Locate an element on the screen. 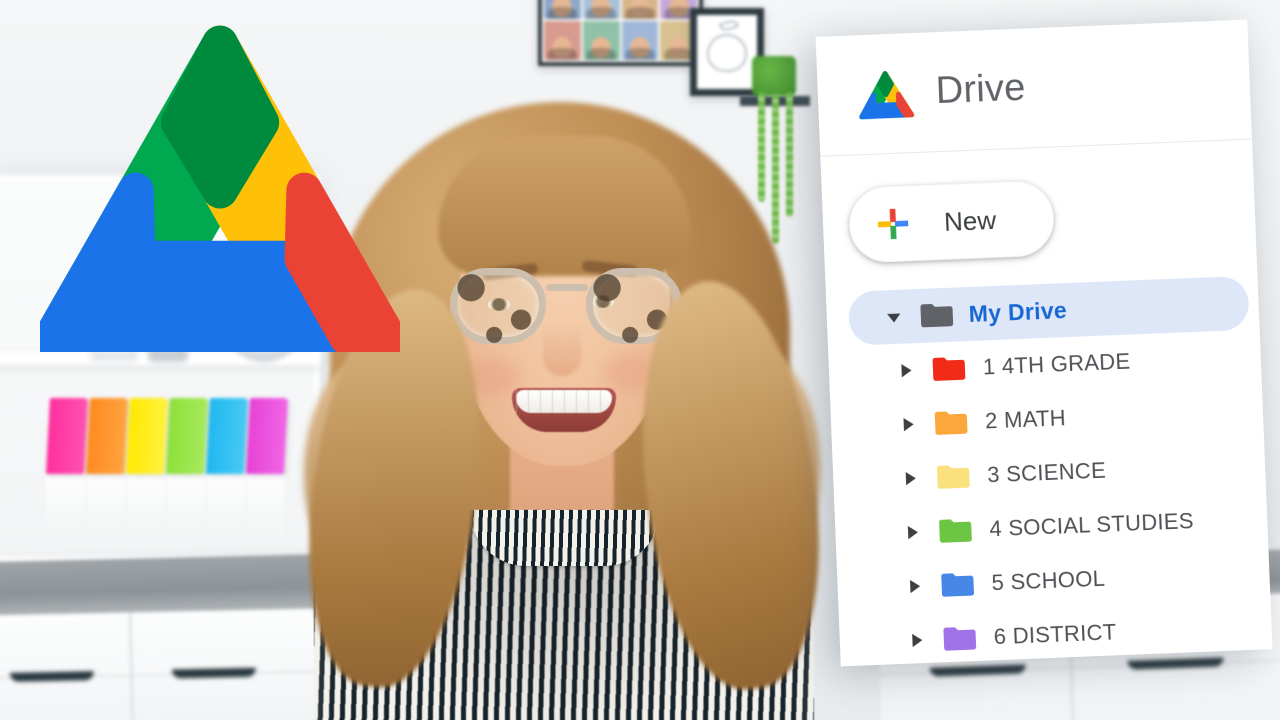 This screenshot has height=720, width=1280. tree-item-label: My Drive is located at coordinates (1018, 311).